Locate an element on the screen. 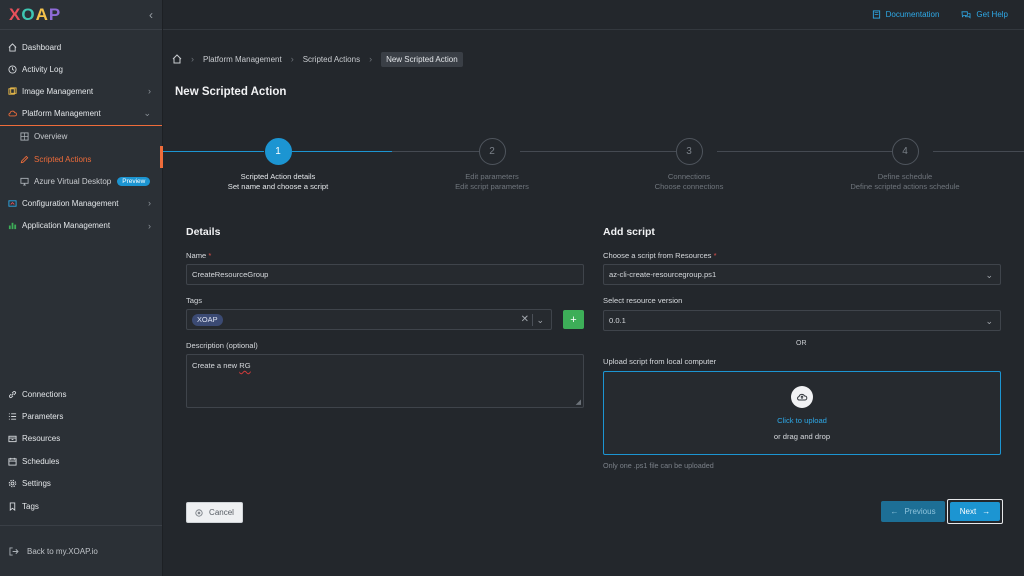 This screenshot has width=1024, height=576. sidebar-item-label: Resources is located at coordinates (41, 439).